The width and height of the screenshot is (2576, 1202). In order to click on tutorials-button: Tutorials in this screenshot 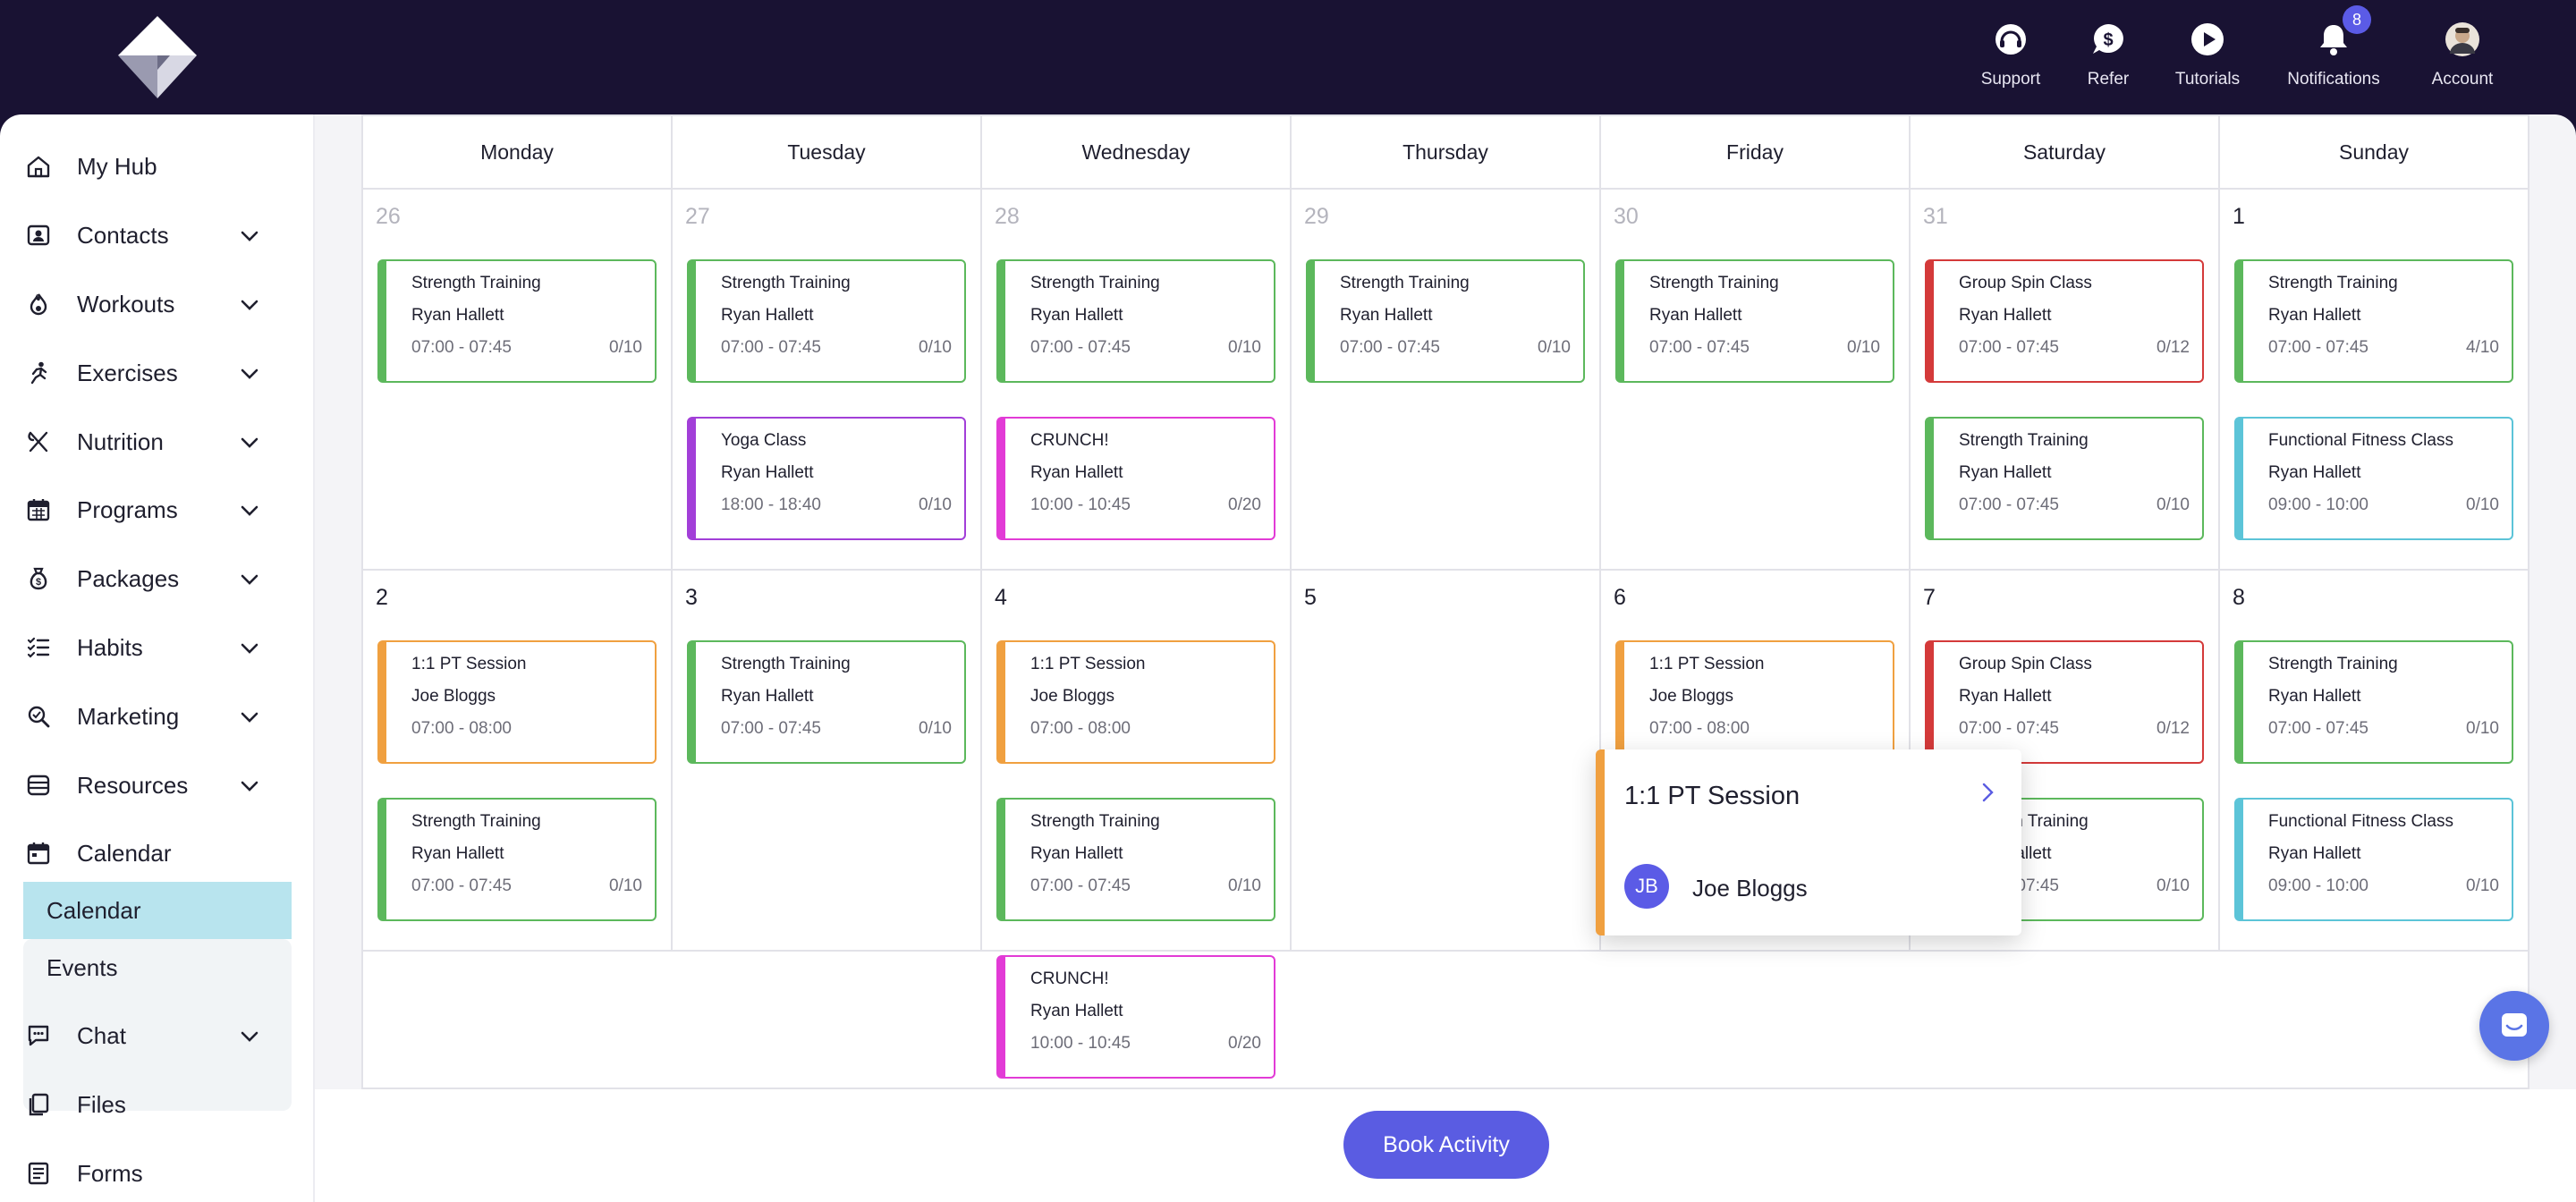, I will do `click(2207, 60)`.